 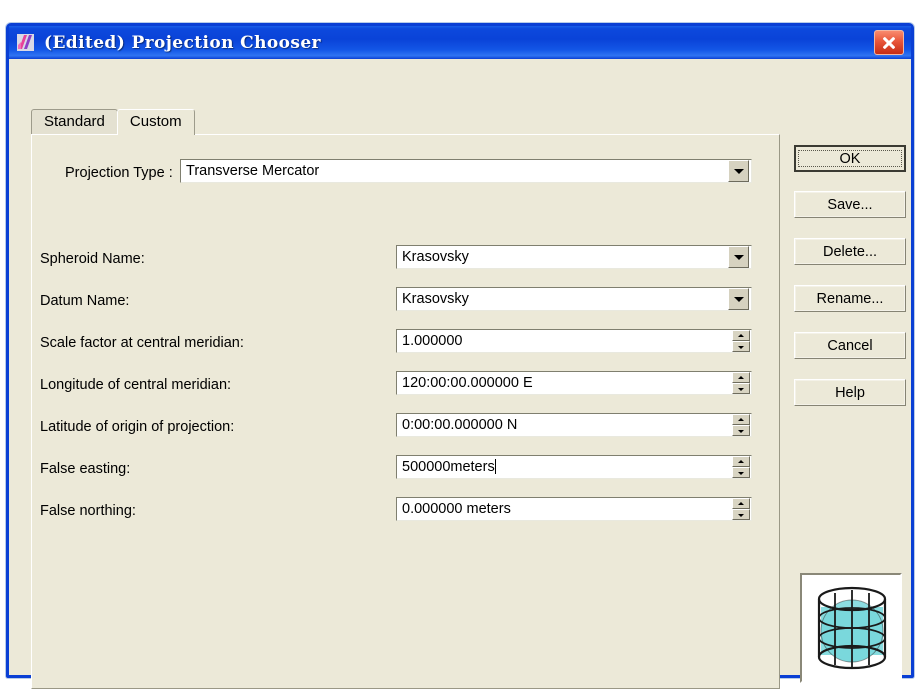 I want to click on tab-strip: Standard Custom, so click(x=113, y=122).